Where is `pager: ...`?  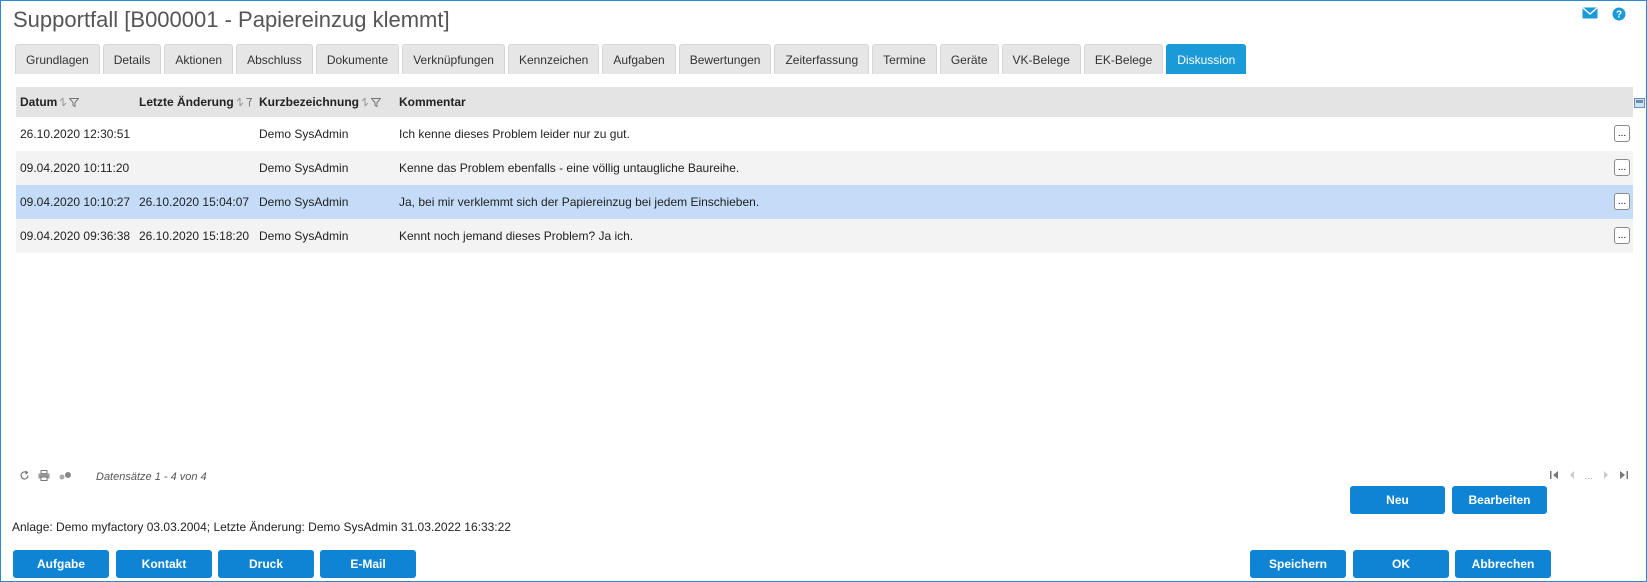
pager: ... is located at coordinates (1588, 476).